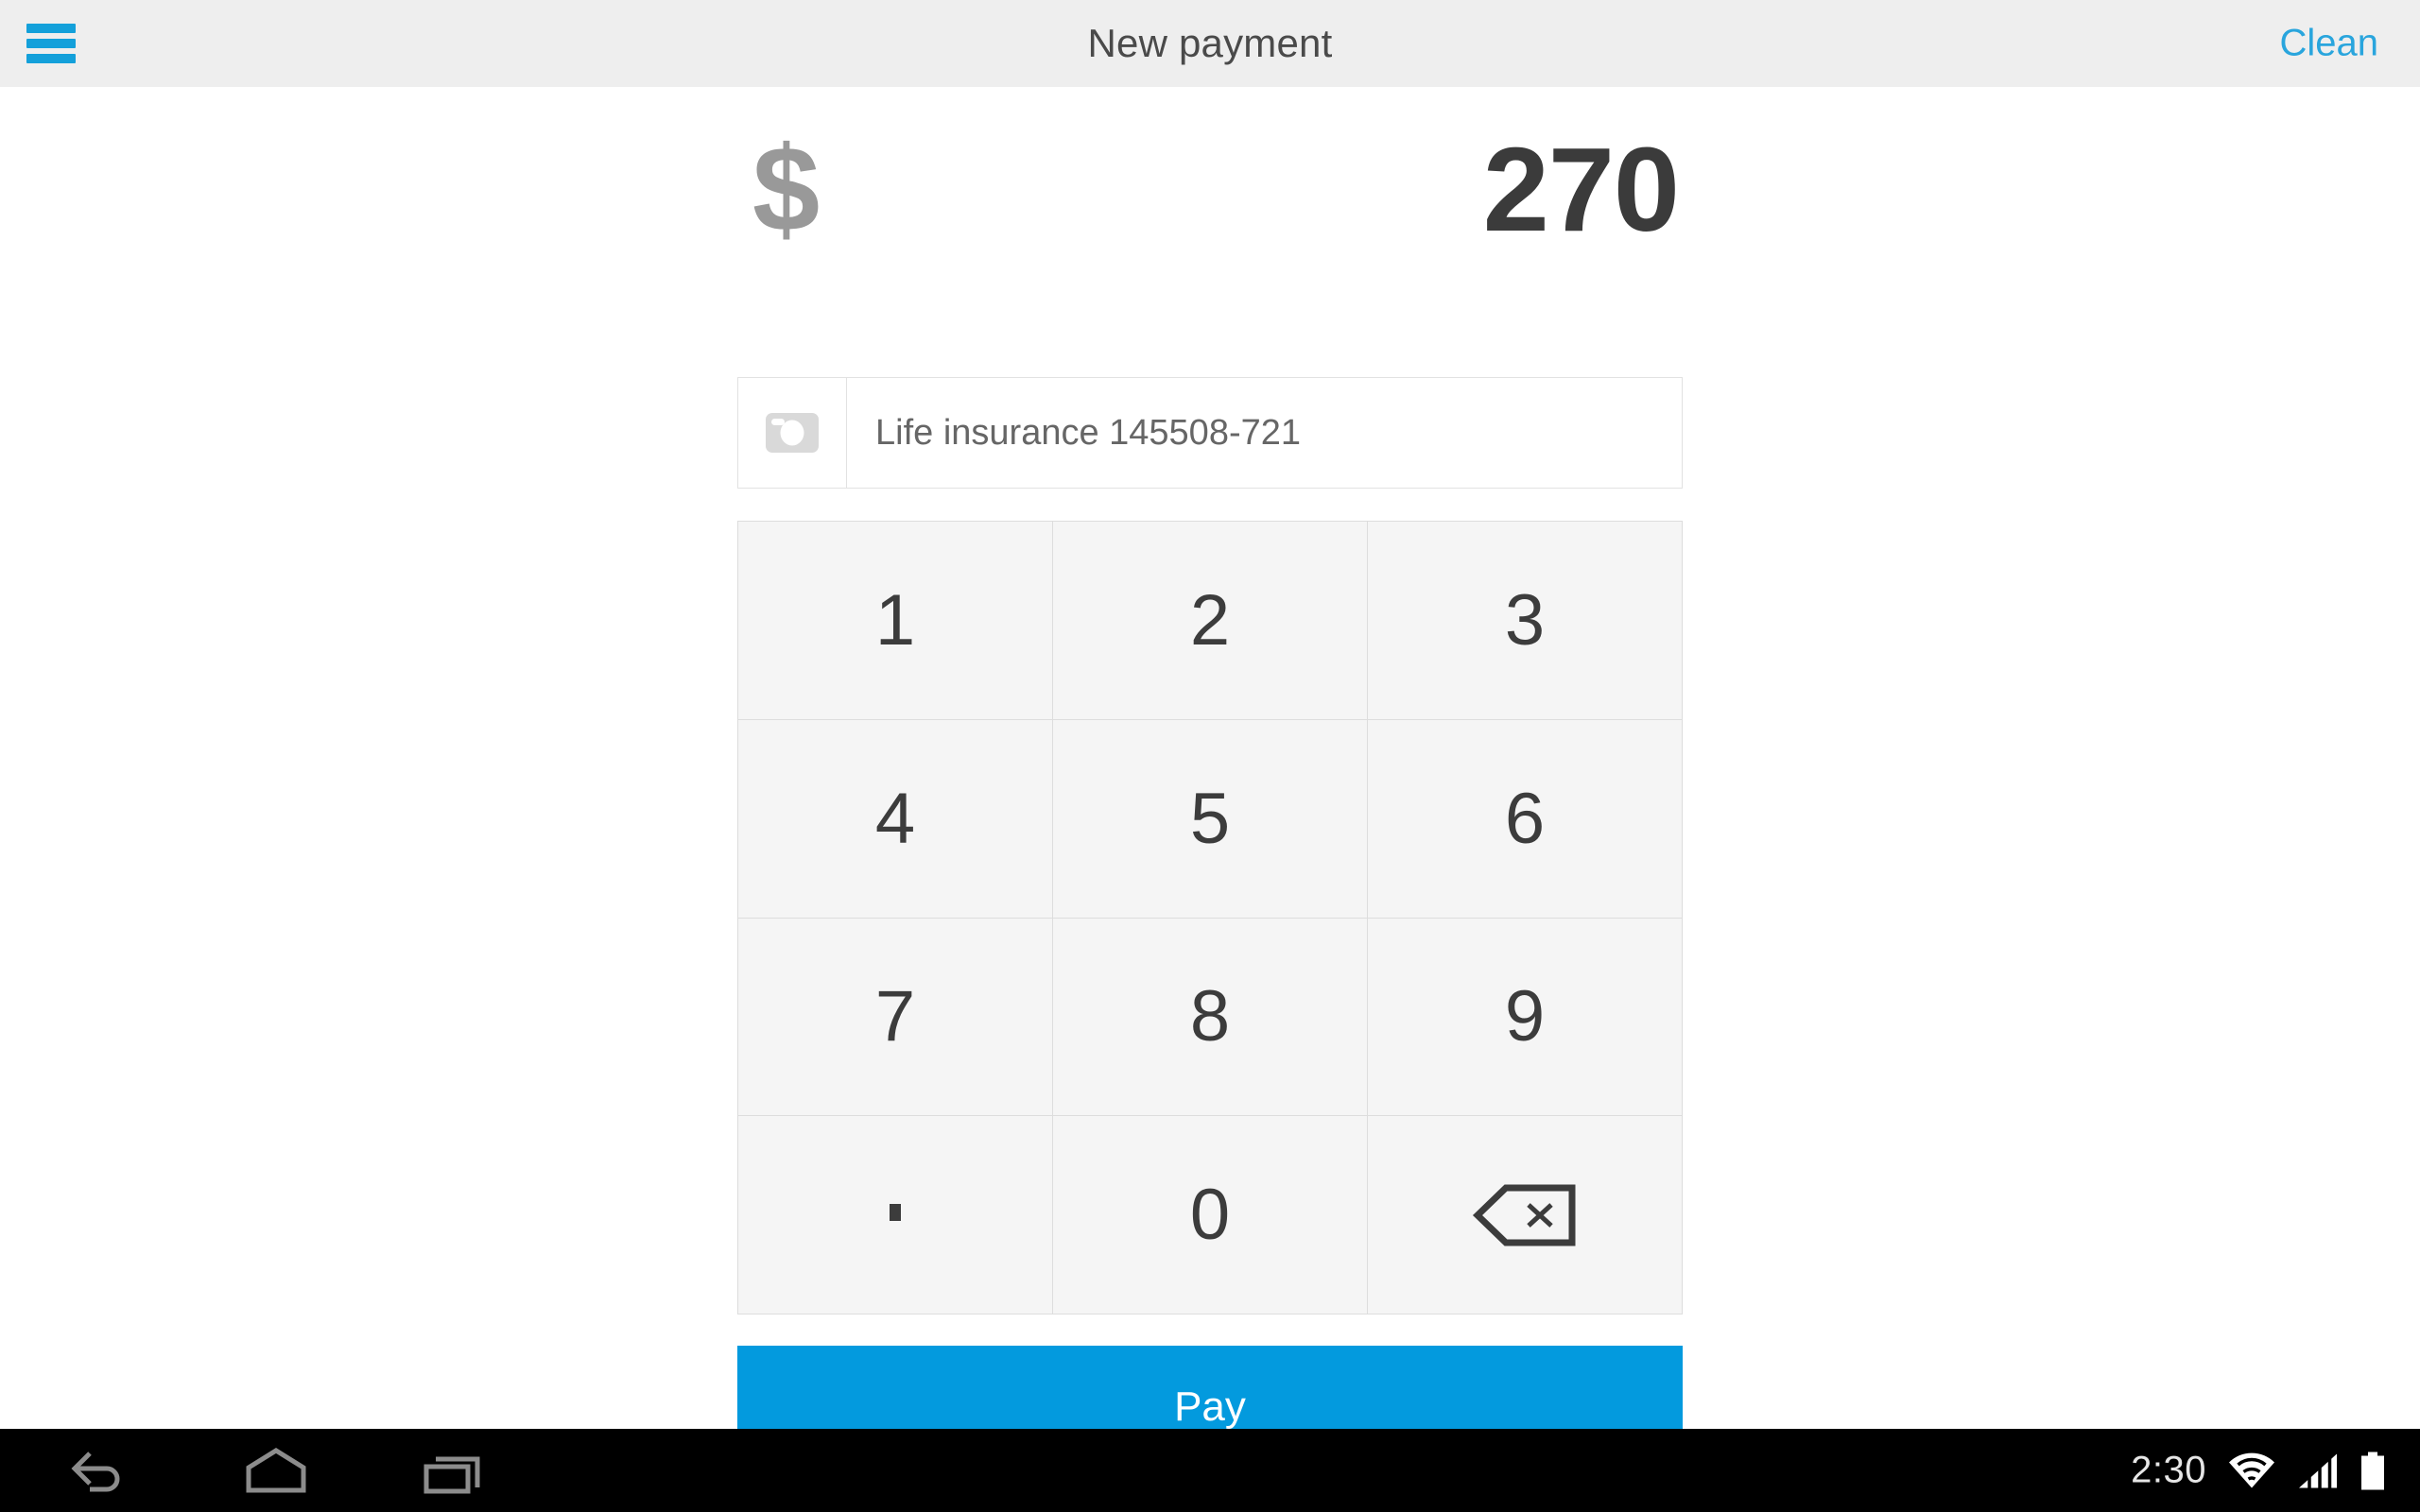 This screenshot has height=1512, width=2420. I want to click on key-0-label: 0, so click(1210, 1215).